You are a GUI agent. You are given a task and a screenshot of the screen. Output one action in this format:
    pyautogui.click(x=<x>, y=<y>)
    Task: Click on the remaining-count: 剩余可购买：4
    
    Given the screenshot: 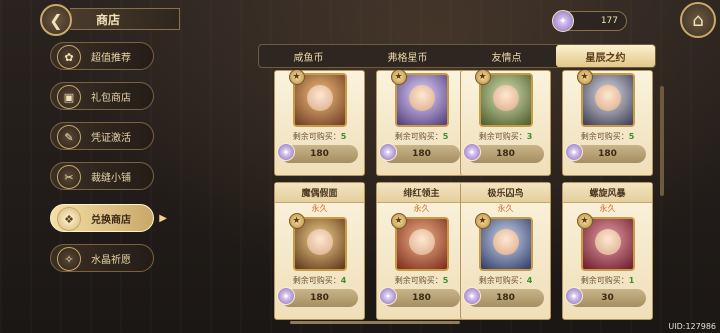 What is the action you would take?
    pyautogui.click(x=319, y=281)
    